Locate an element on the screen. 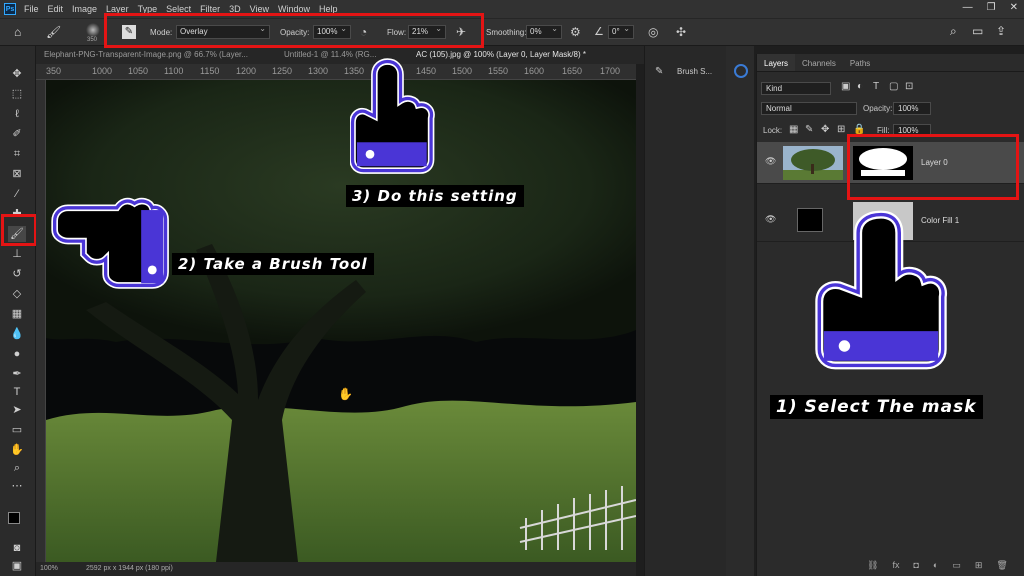 This screenshot has height=576, width=1024. frame-tool-icon: ⊠ is located at coordinates (17, 174).